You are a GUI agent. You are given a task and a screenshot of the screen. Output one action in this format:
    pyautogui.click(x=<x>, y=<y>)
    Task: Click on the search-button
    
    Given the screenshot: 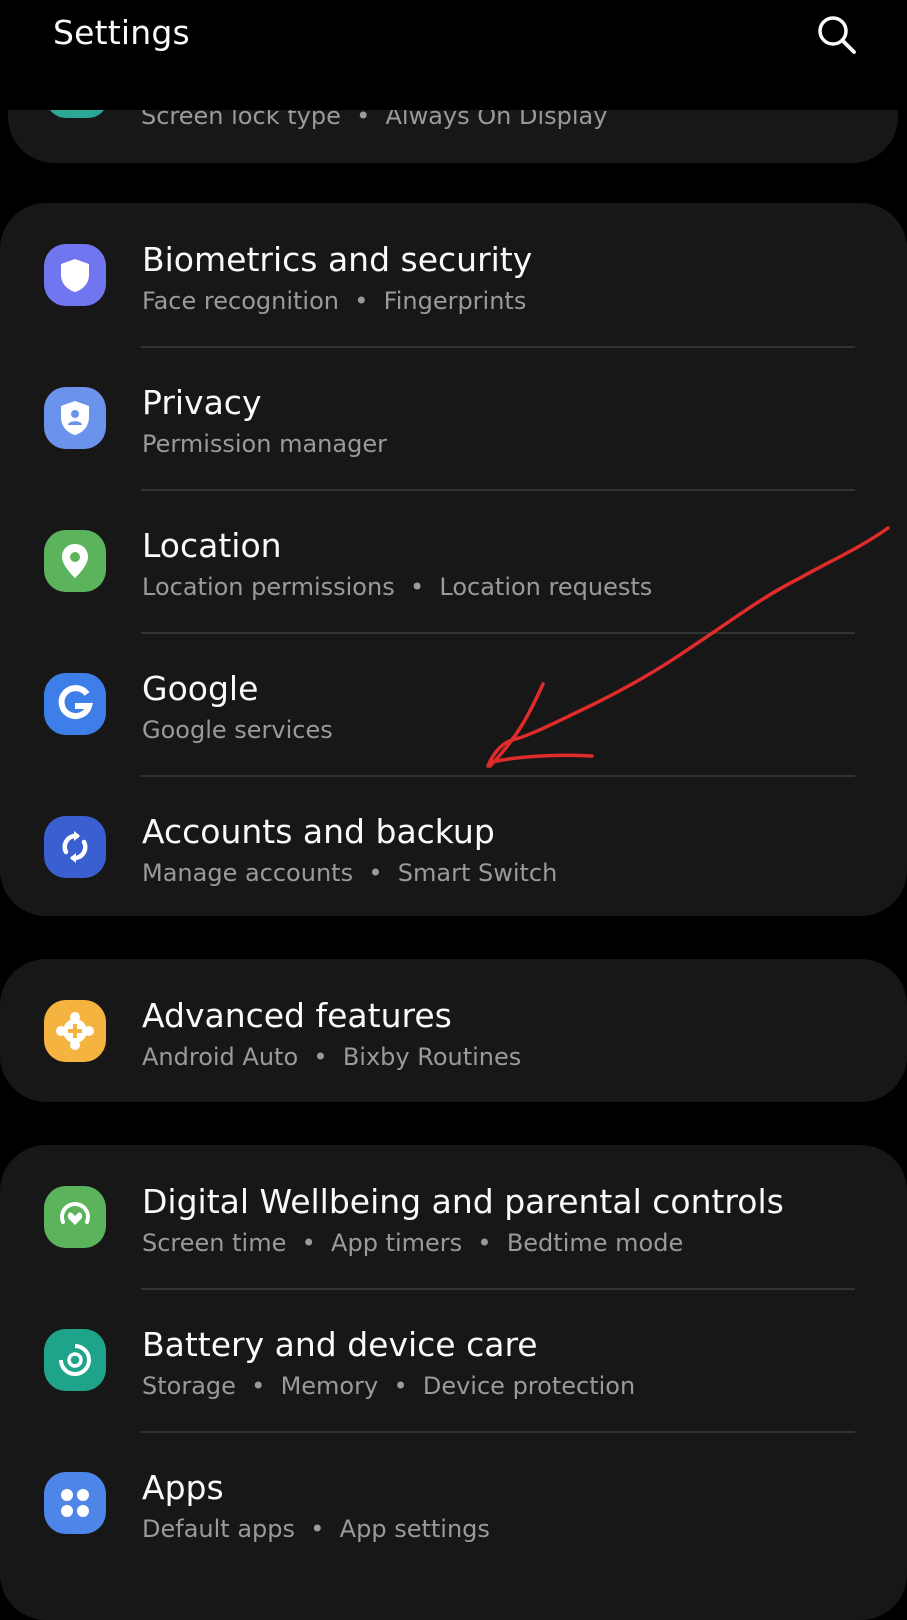 What is the action you would take?
    pyautogui.click(x=837, y=35)
    